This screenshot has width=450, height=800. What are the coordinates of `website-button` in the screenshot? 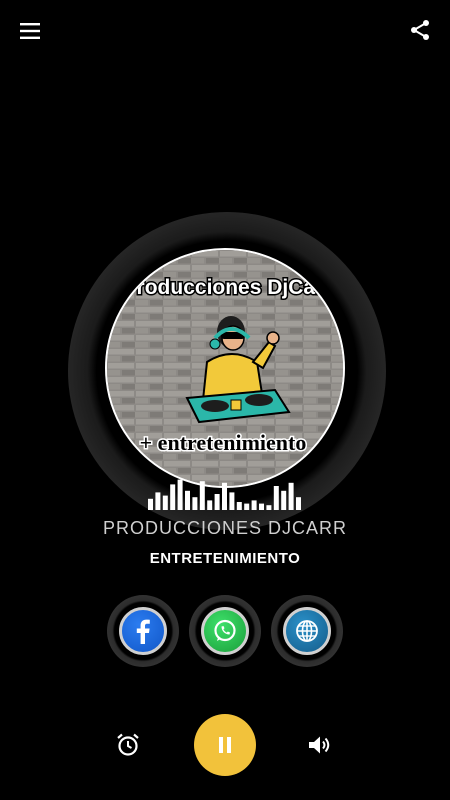 It's located at (307, 631).